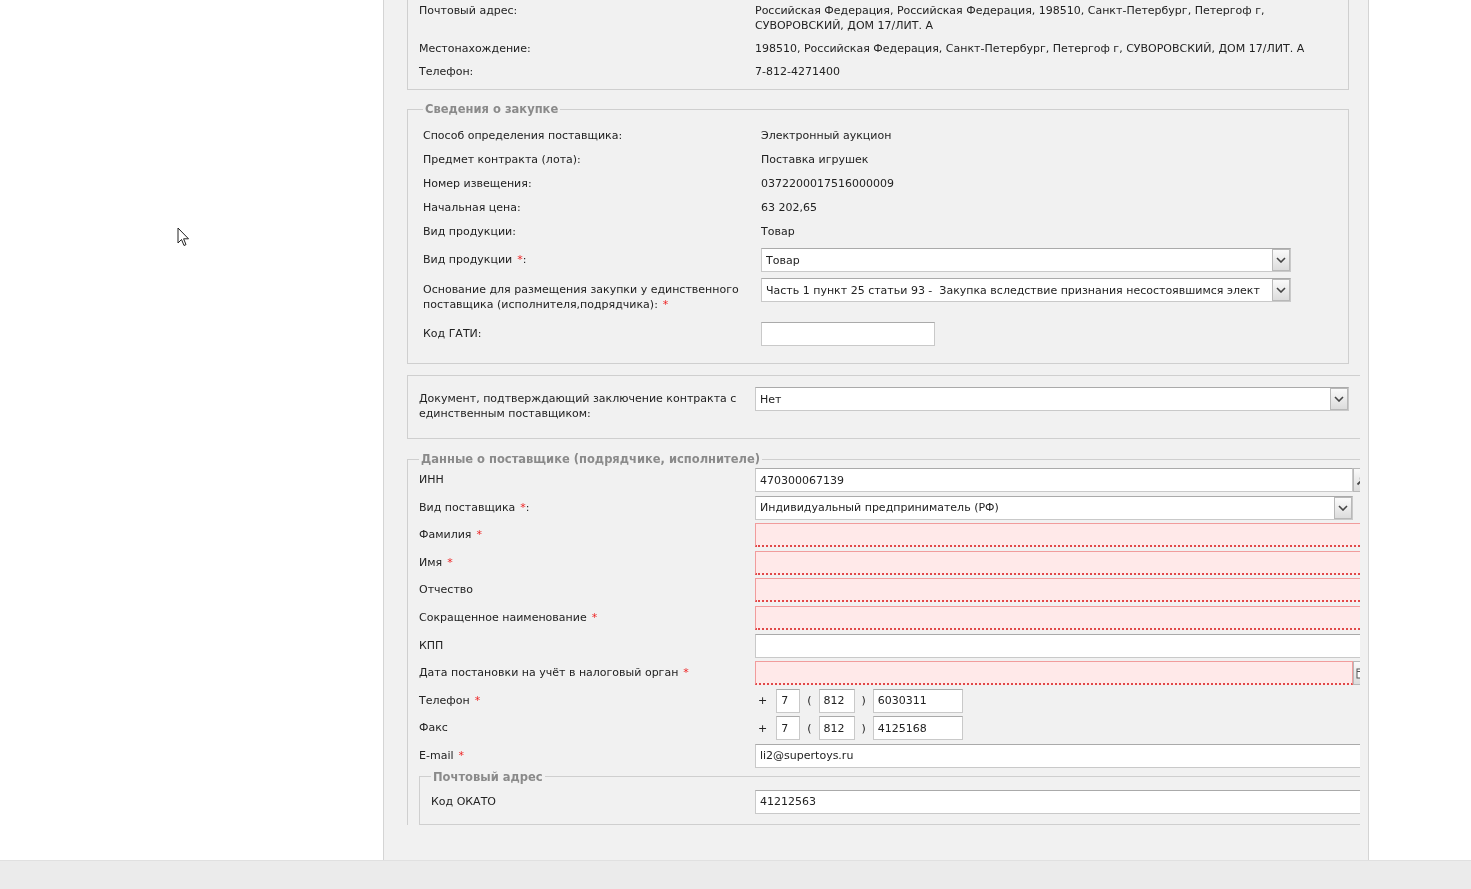 Image resolution: width=1471 pixels, height=889 pixels. What do you see at coordinates (488, 776) in the screenshot?
I see `section-title: Почтовый адрес` at bounding box center [488, 776].